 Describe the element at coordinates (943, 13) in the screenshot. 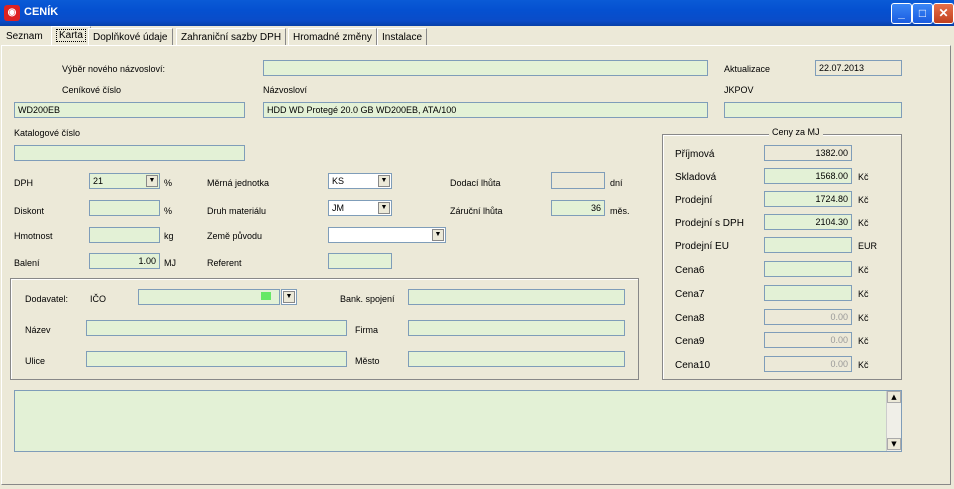

I see `close-button: ✕` at that location.